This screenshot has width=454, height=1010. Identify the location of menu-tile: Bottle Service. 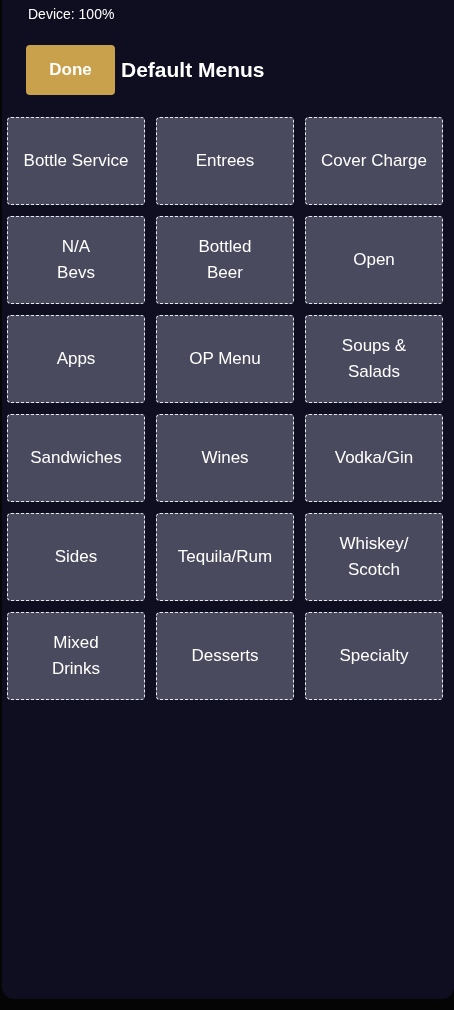
(76, 161).